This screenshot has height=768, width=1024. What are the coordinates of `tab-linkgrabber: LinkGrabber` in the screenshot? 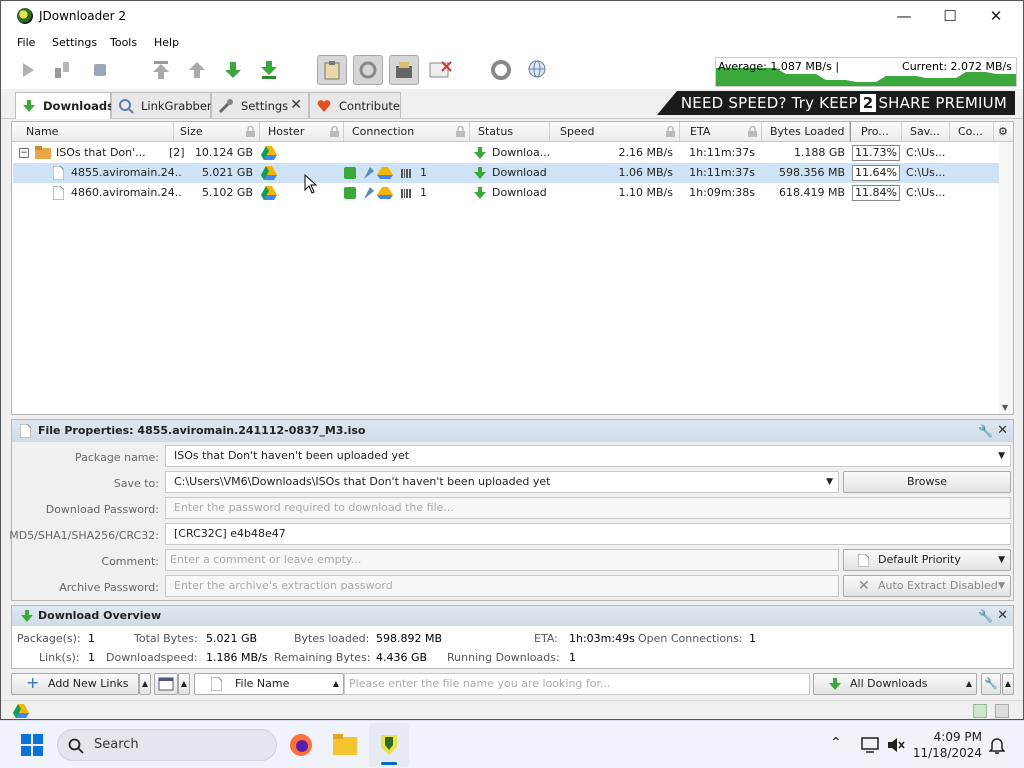 It's located at (161, 105).